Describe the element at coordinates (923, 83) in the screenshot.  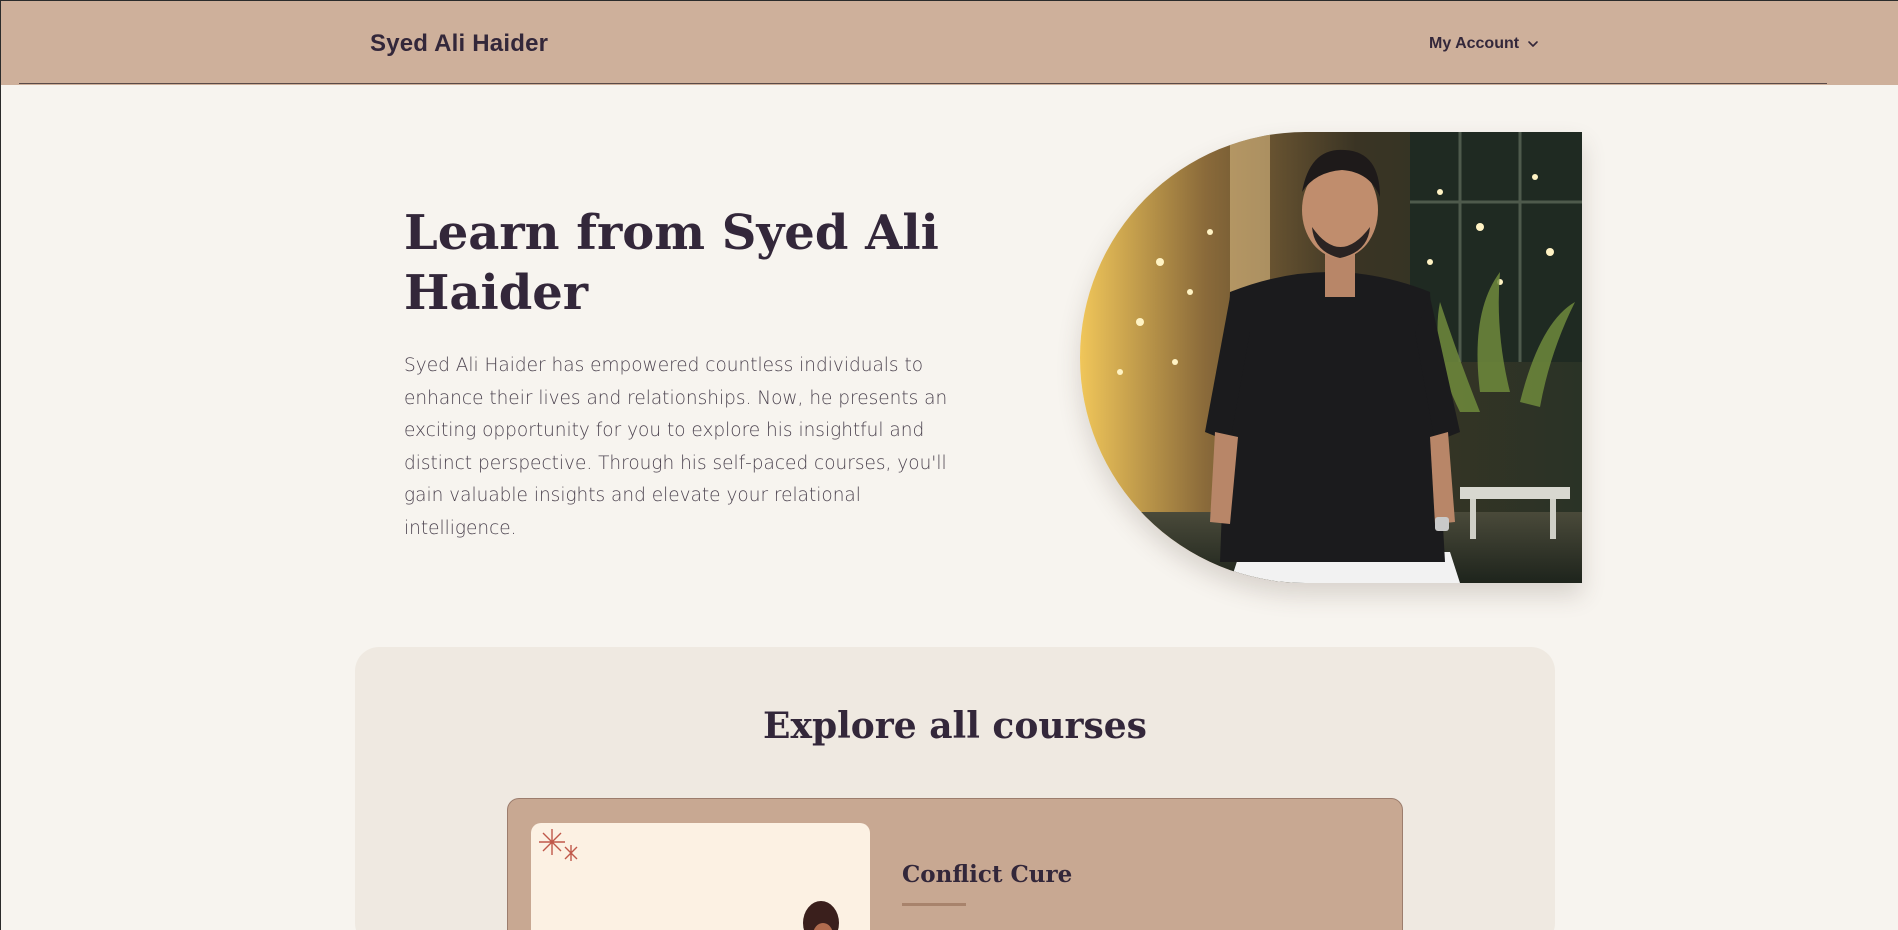
I see `header-divider` at that location.